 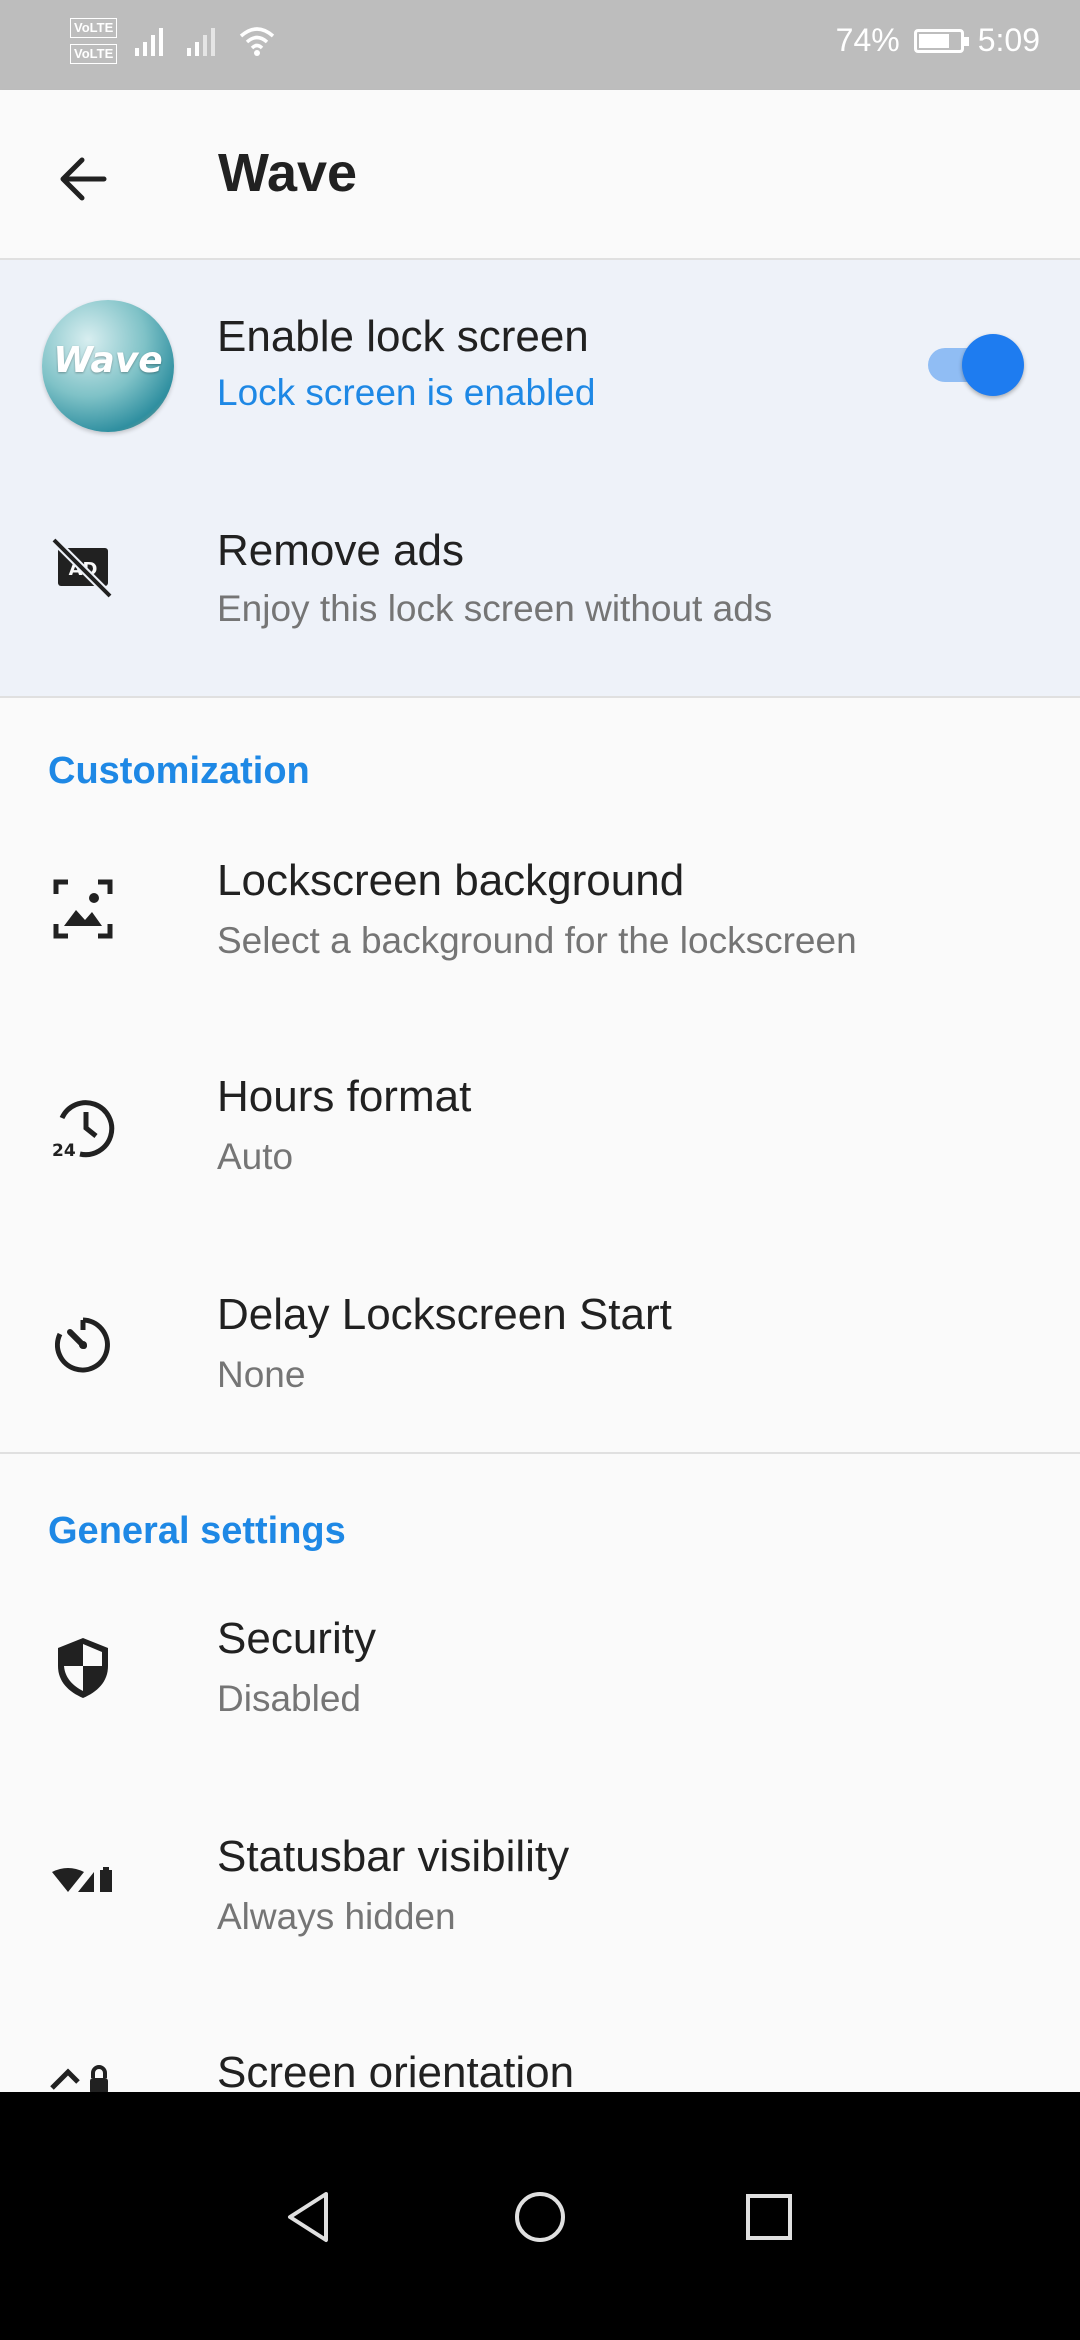 I want to click on navigation-bar, so click(x=540, y=2216).